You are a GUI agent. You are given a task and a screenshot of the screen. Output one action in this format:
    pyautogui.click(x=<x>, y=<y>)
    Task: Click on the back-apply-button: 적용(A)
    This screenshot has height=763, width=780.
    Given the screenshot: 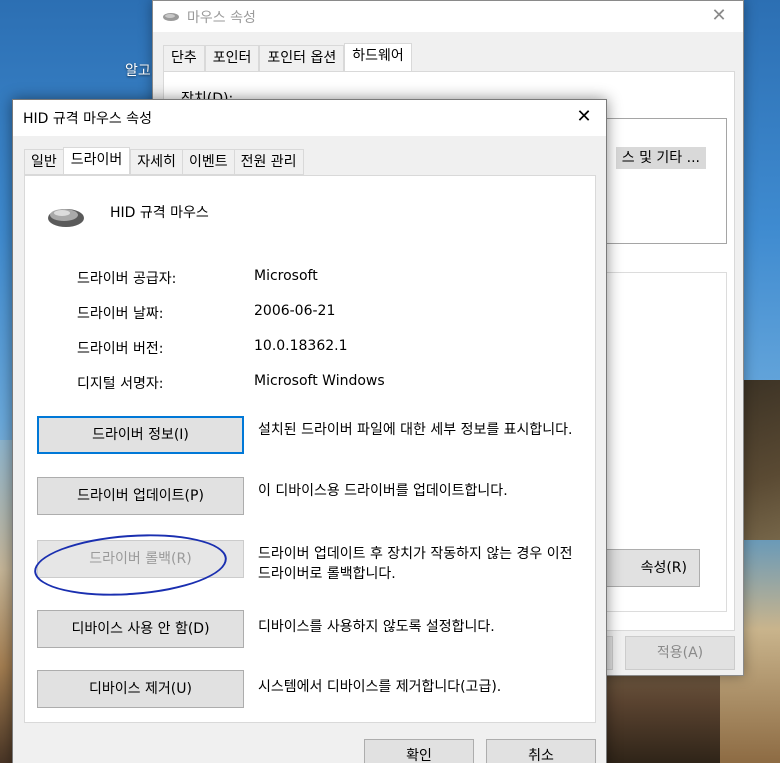 What is the action you would take?
    pyautogui.click(x=680, y=653)
    